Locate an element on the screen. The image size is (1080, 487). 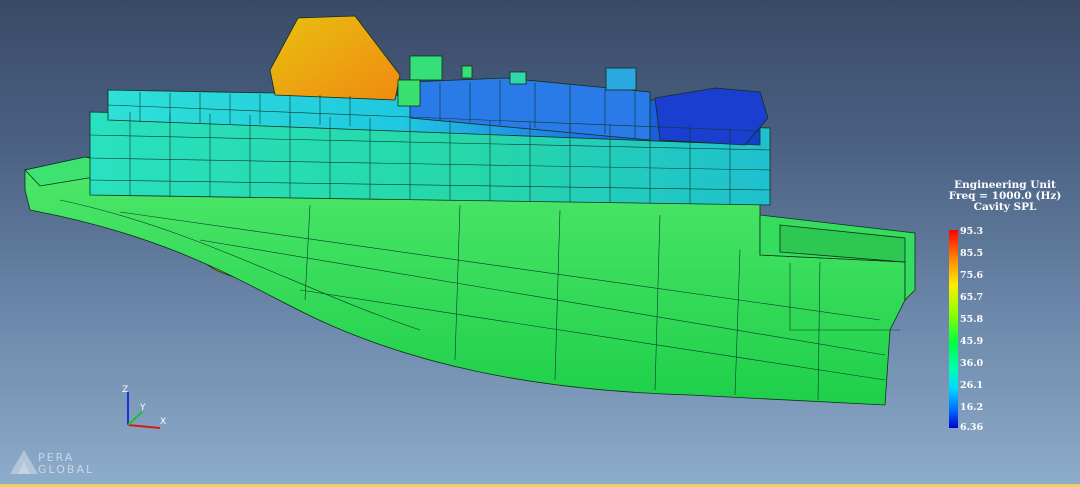
axis-label-y: Y is located at coordinates (142, 408).